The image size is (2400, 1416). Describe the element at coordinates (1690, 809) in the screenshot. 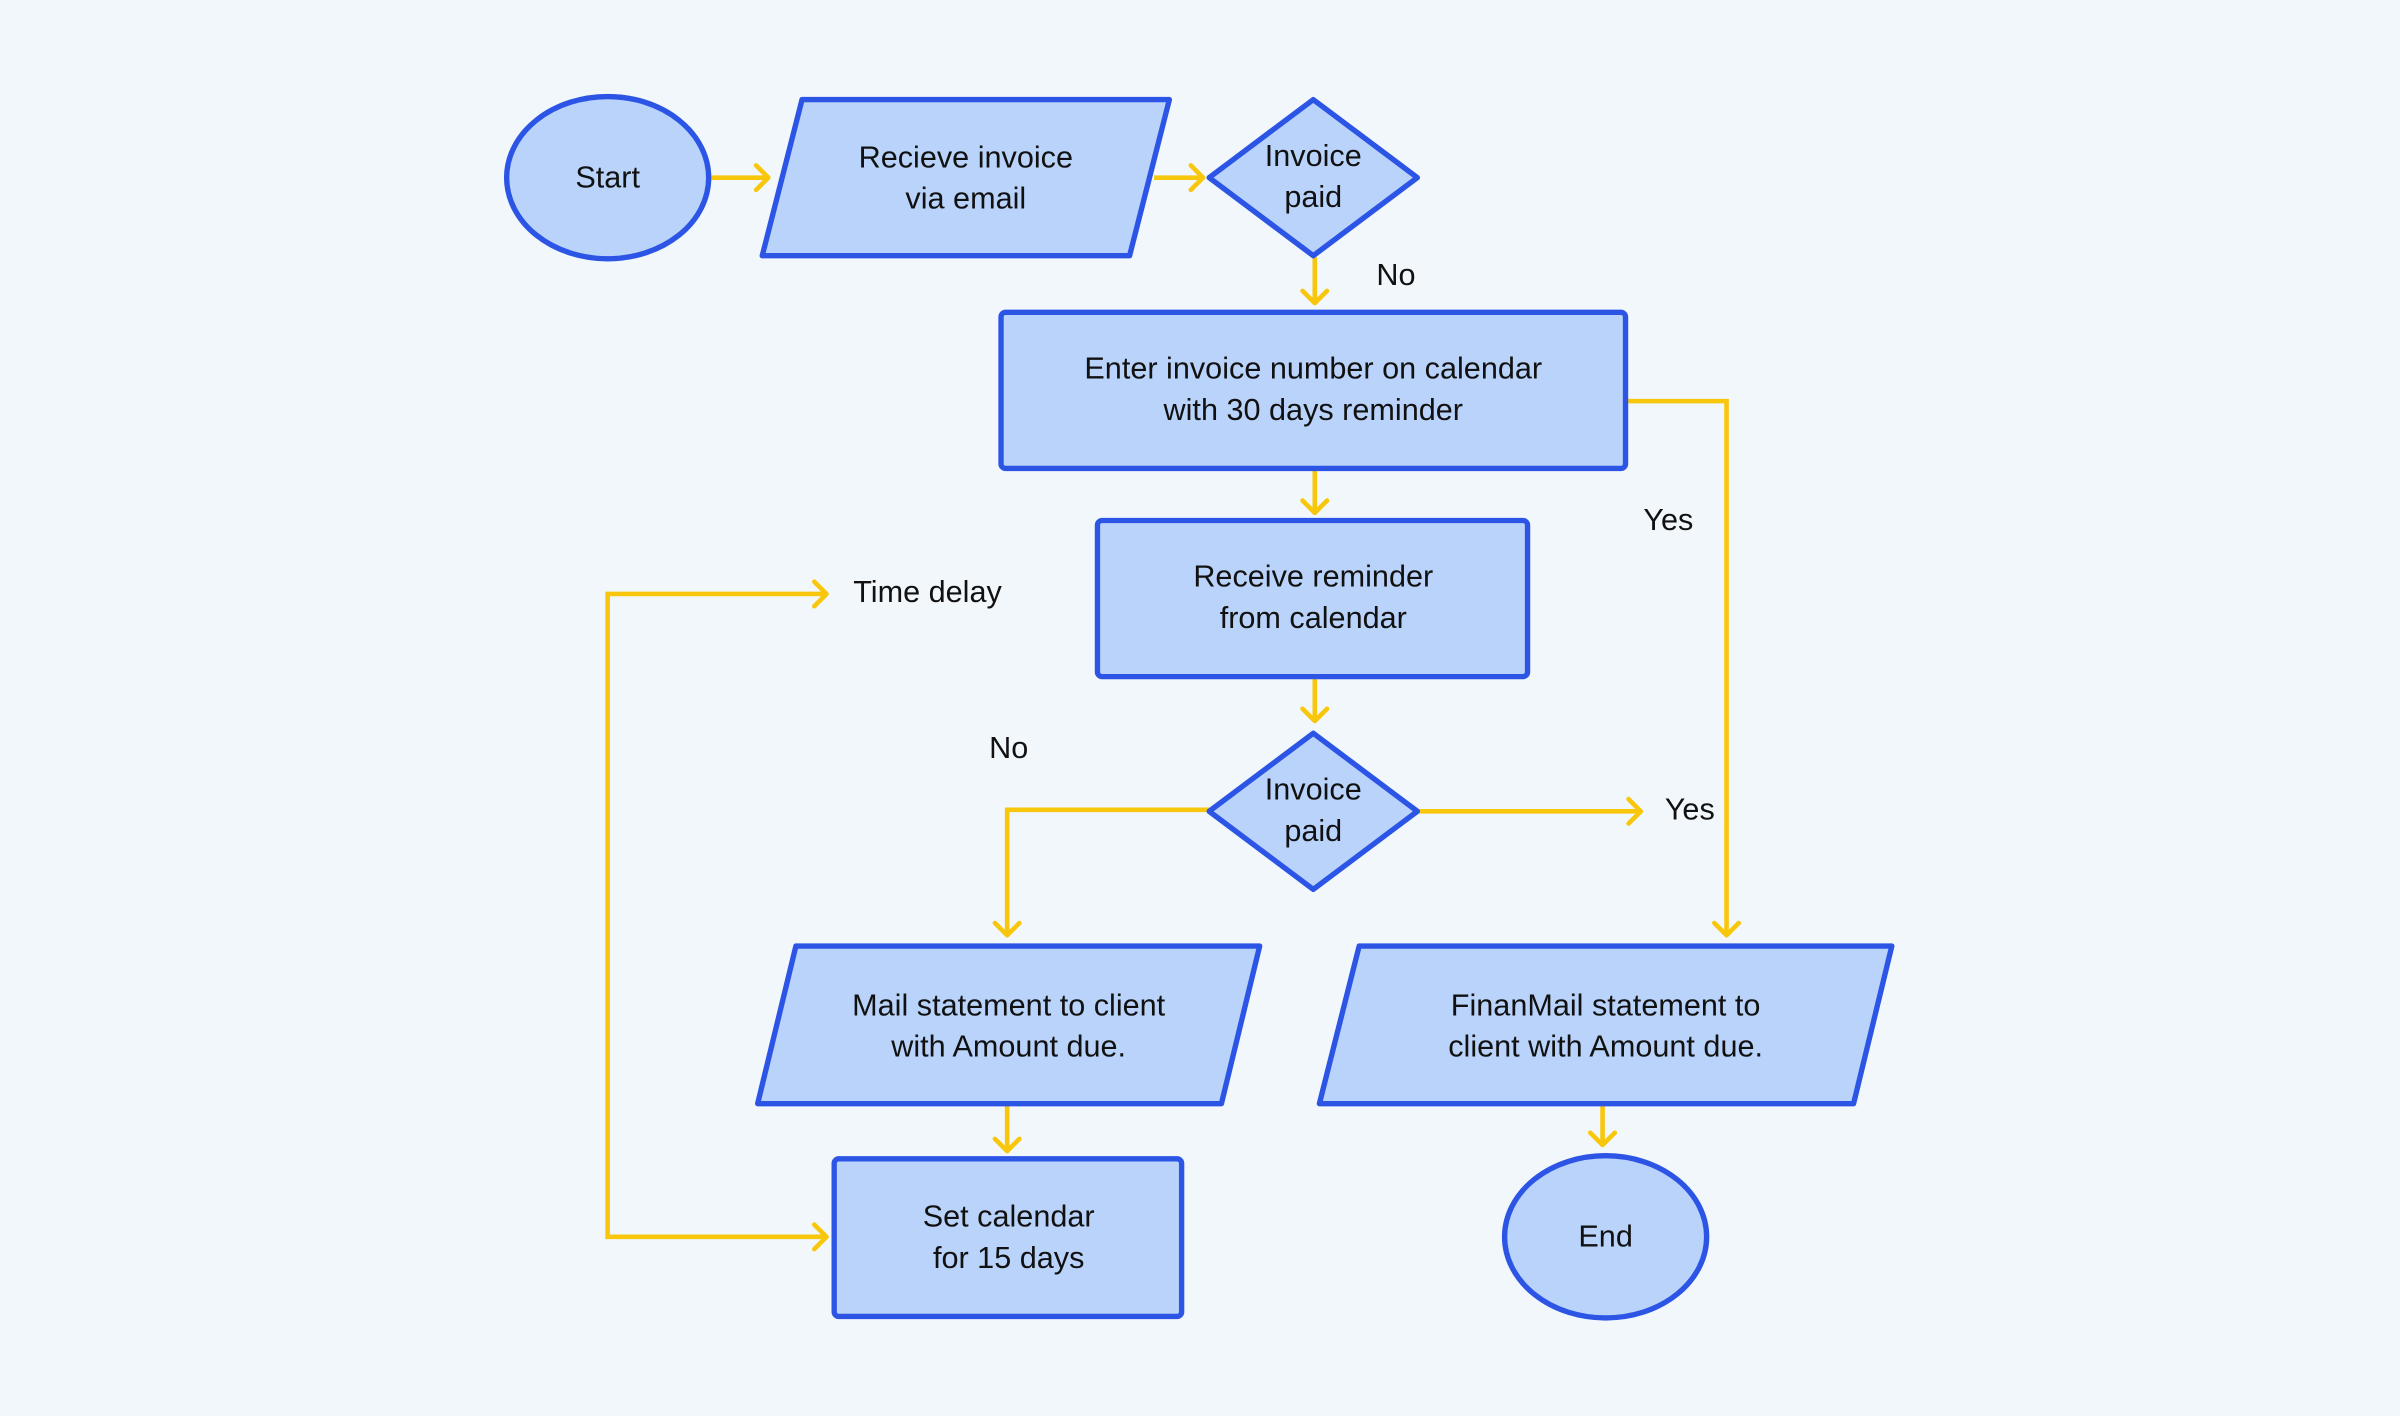

I see `edge-label-yes-2: Yes` at that location.